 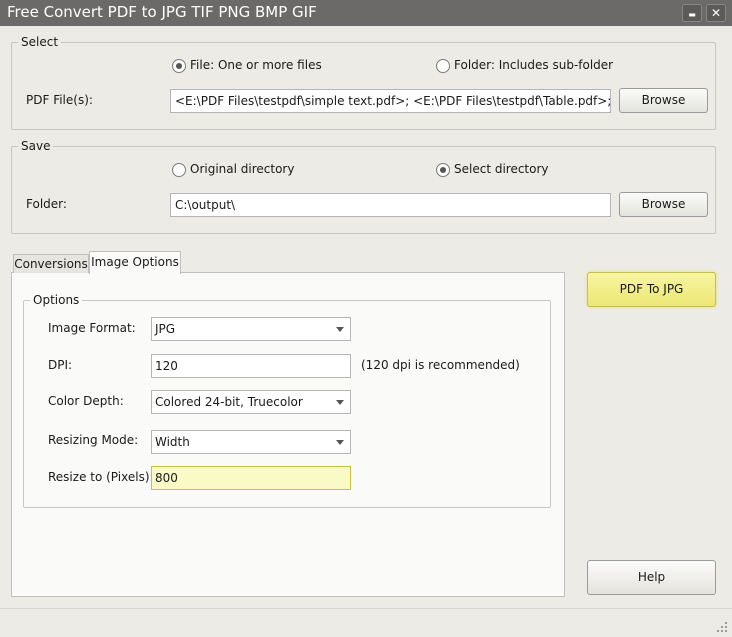 What do you see at coordinates (101, 477) in the screenshot?
I see `resize-to-label: Resize to (Pixels):` at bounding box center [101, 477].